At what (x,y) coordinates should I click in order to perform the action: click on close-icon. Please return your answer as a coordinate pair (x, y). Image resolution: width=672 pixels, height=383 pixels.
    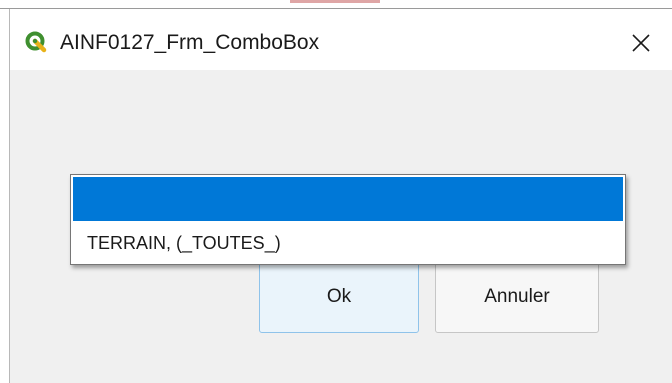
    Looking at the image, I should click on (641, 43).